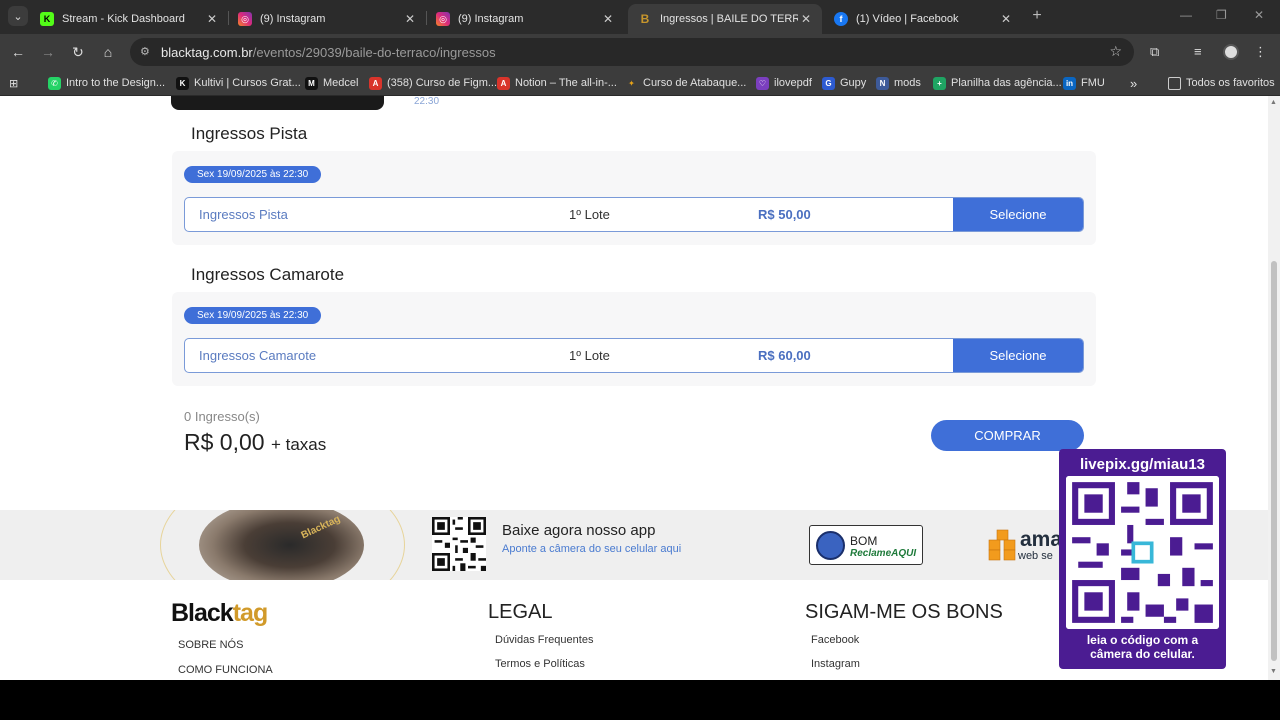 This screenshot has height=720, width=1280. What do you see at coordinates (1084, 83) in the screenshot?
I see `bookmark-item: in FMU` at bounding box center [1084, 83].